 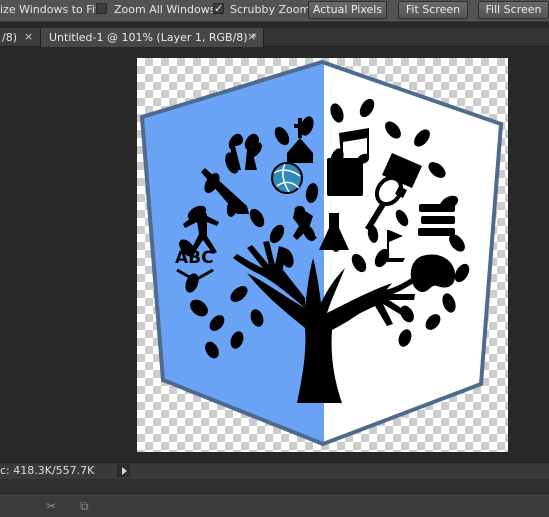 I want to click on tab-untitled-1: Untitled-1 @ 101% (Layer 1, RGB/8) * ×, so click(x=152, y=37).